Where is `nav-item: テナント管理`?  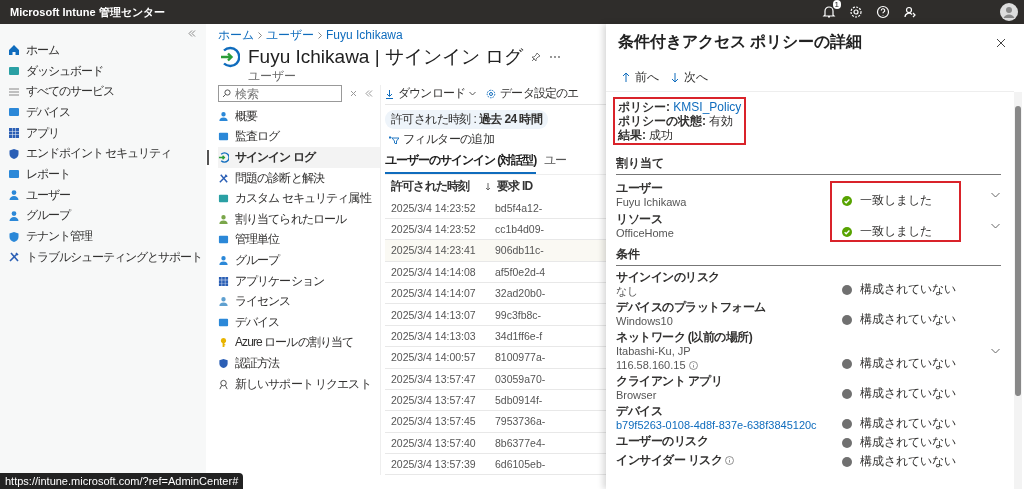 nav-item: テナント管理 is located at coordinates (103, 236).